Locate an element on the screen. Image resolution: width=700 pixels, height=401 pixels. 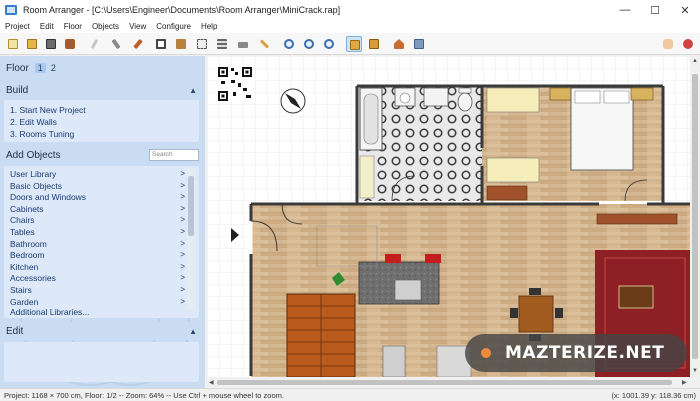
zoom-in-icon is located at coordinates (309, 44).